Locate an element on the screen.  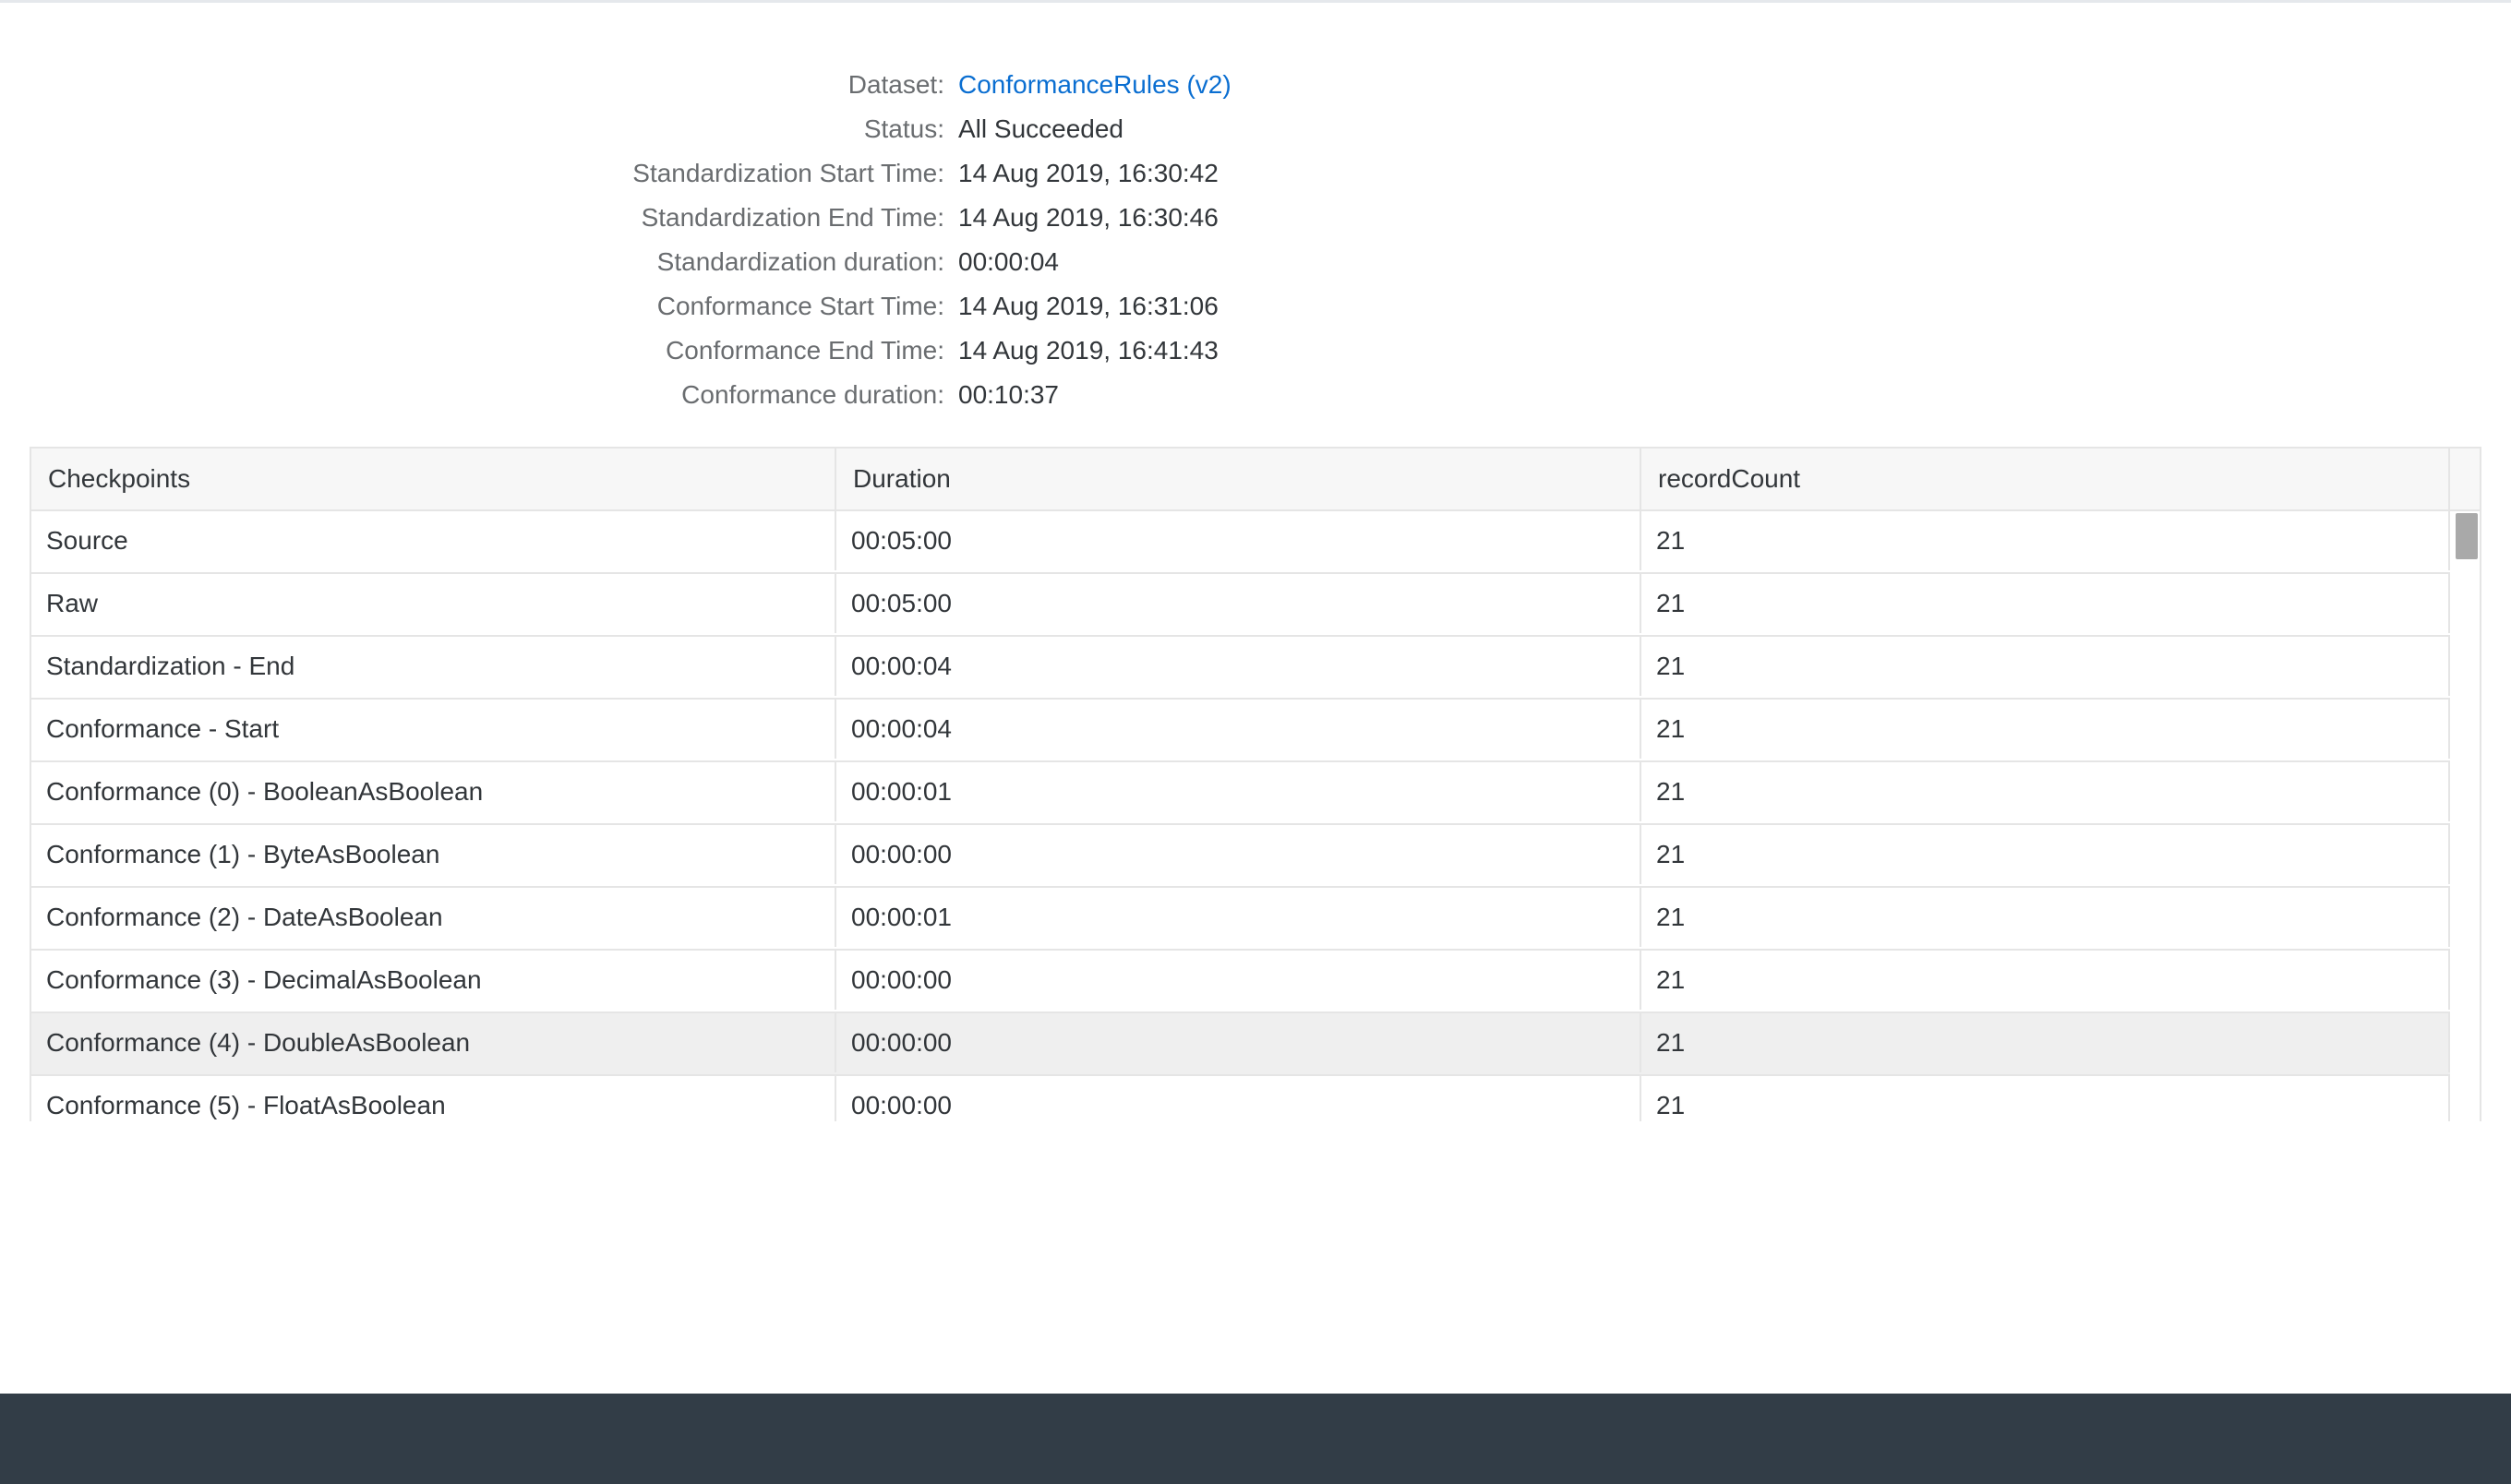
std-end-value: 14 Aug 2019, 16:30:46 is located at coordinates (1088, 217).